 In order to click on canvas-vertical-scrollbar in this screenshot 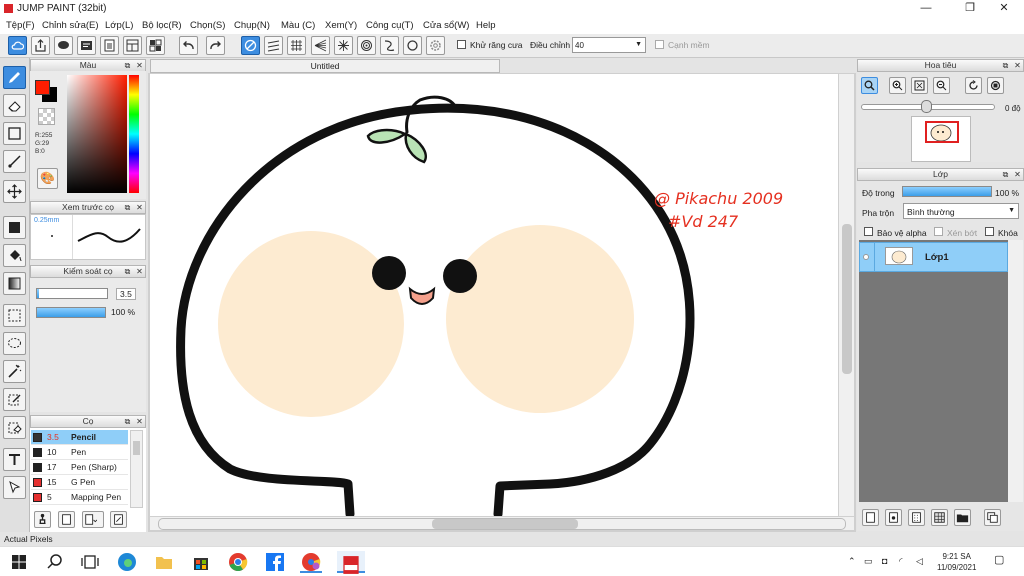, I will do `click(846, 295)`.